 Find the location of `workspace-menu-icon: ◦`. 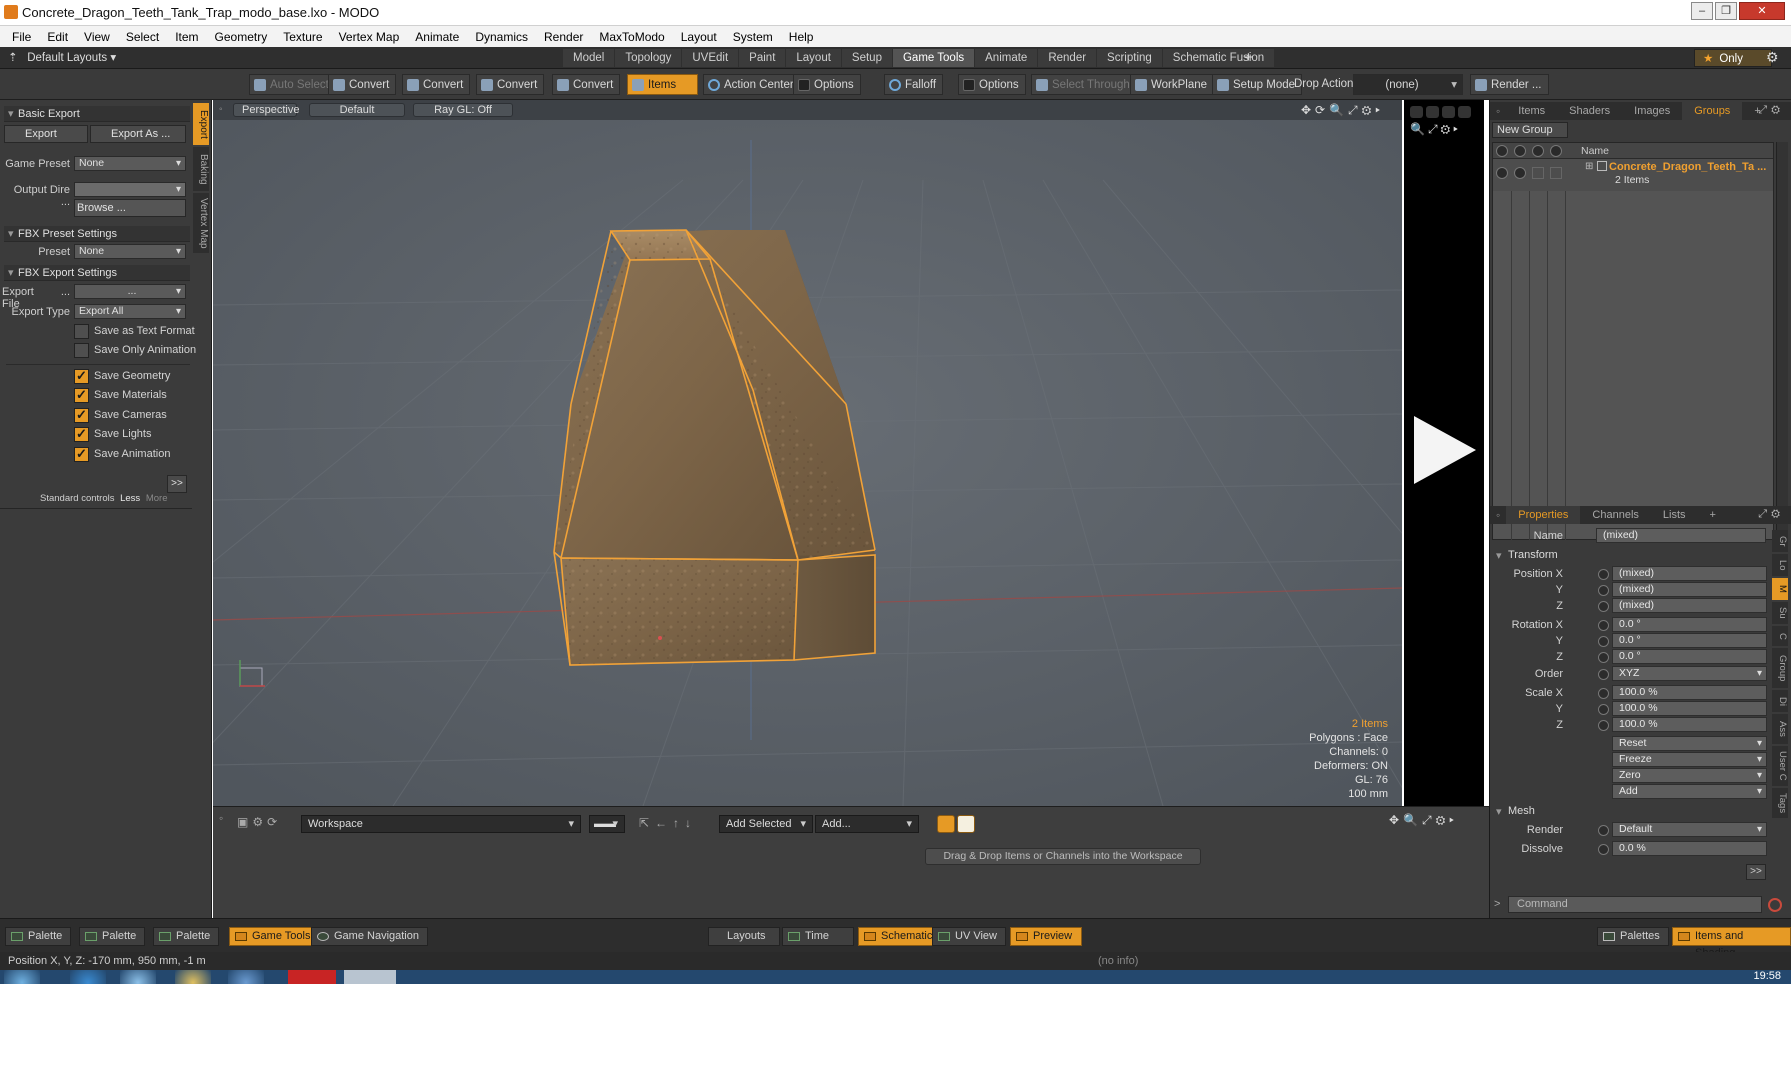

workspace-menu-icon: ◦ is located at coordinates (221, 818).